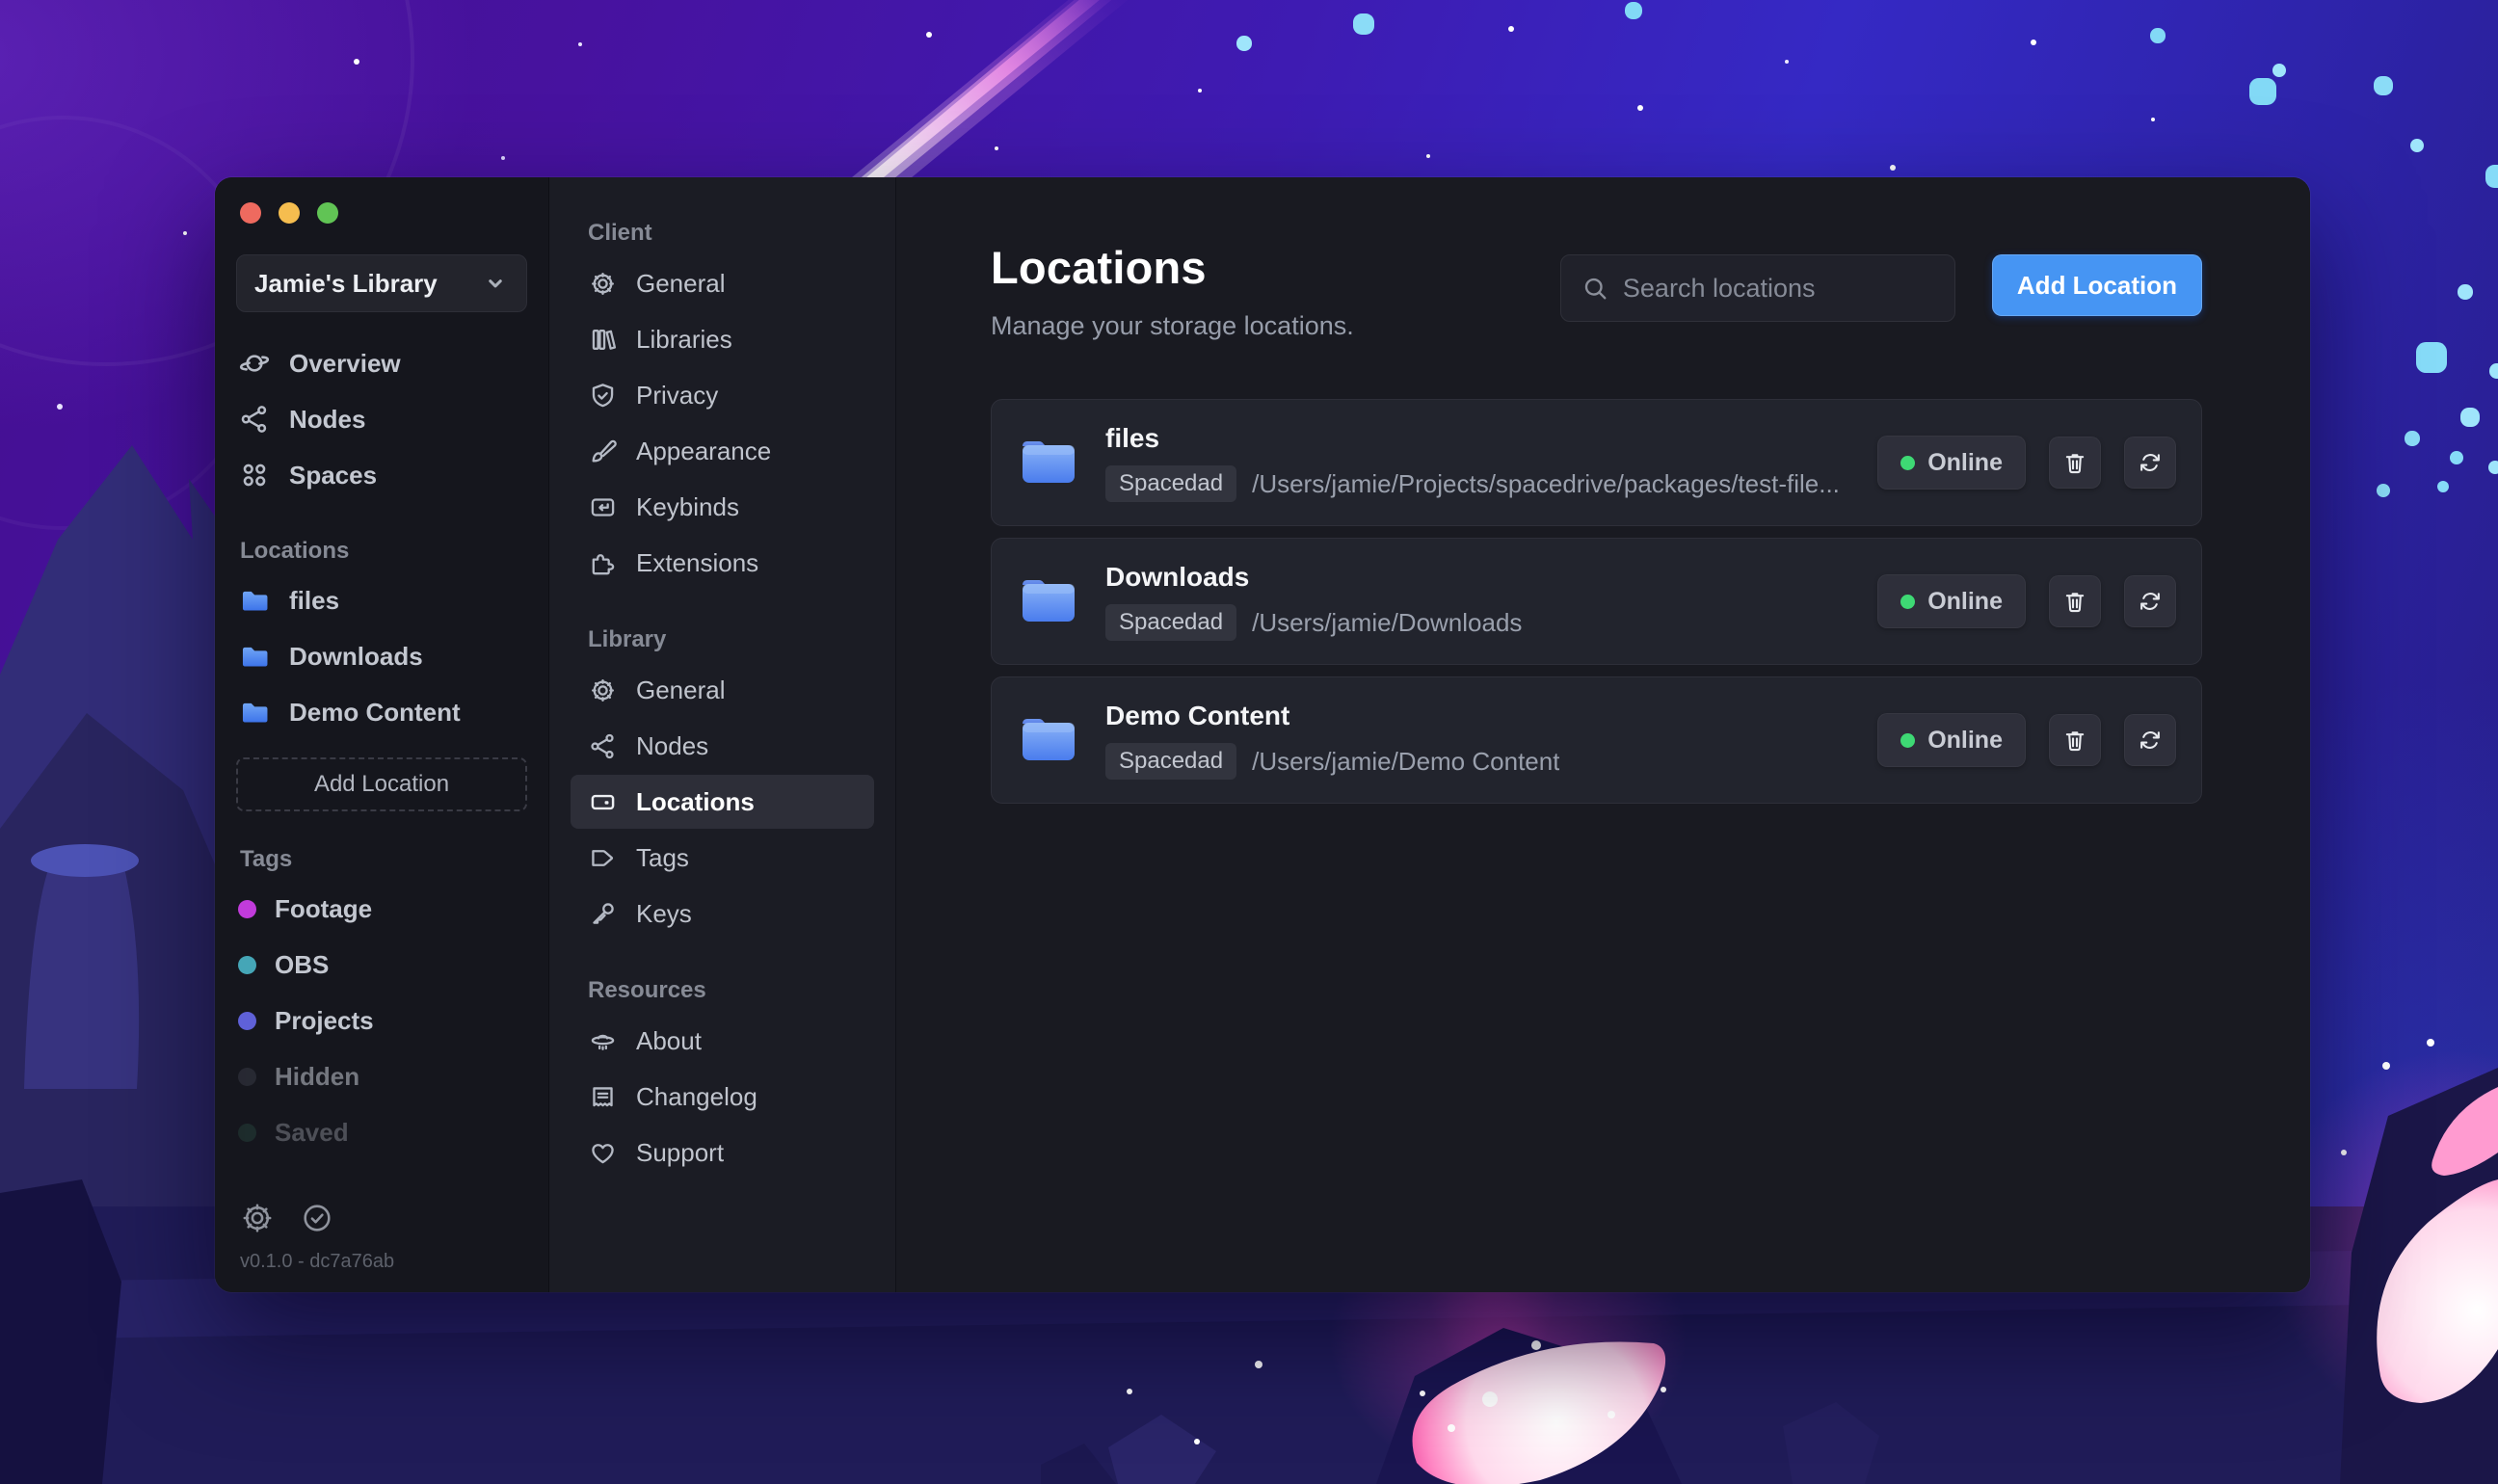 This screenshot has width=2498, height=1484. What do you see at coordinates (289, 213) in the screenshot?
I see `minimize-window-button` at bounding box center [289, 213].